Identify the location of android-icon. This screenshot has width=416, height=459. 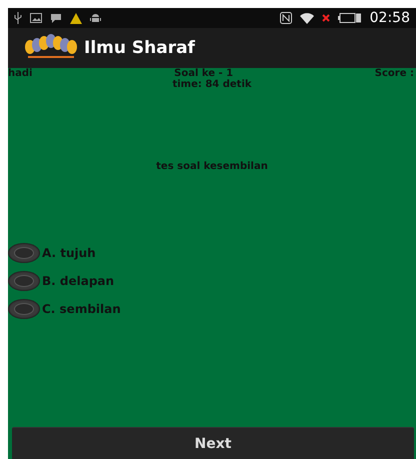
(95, 18).